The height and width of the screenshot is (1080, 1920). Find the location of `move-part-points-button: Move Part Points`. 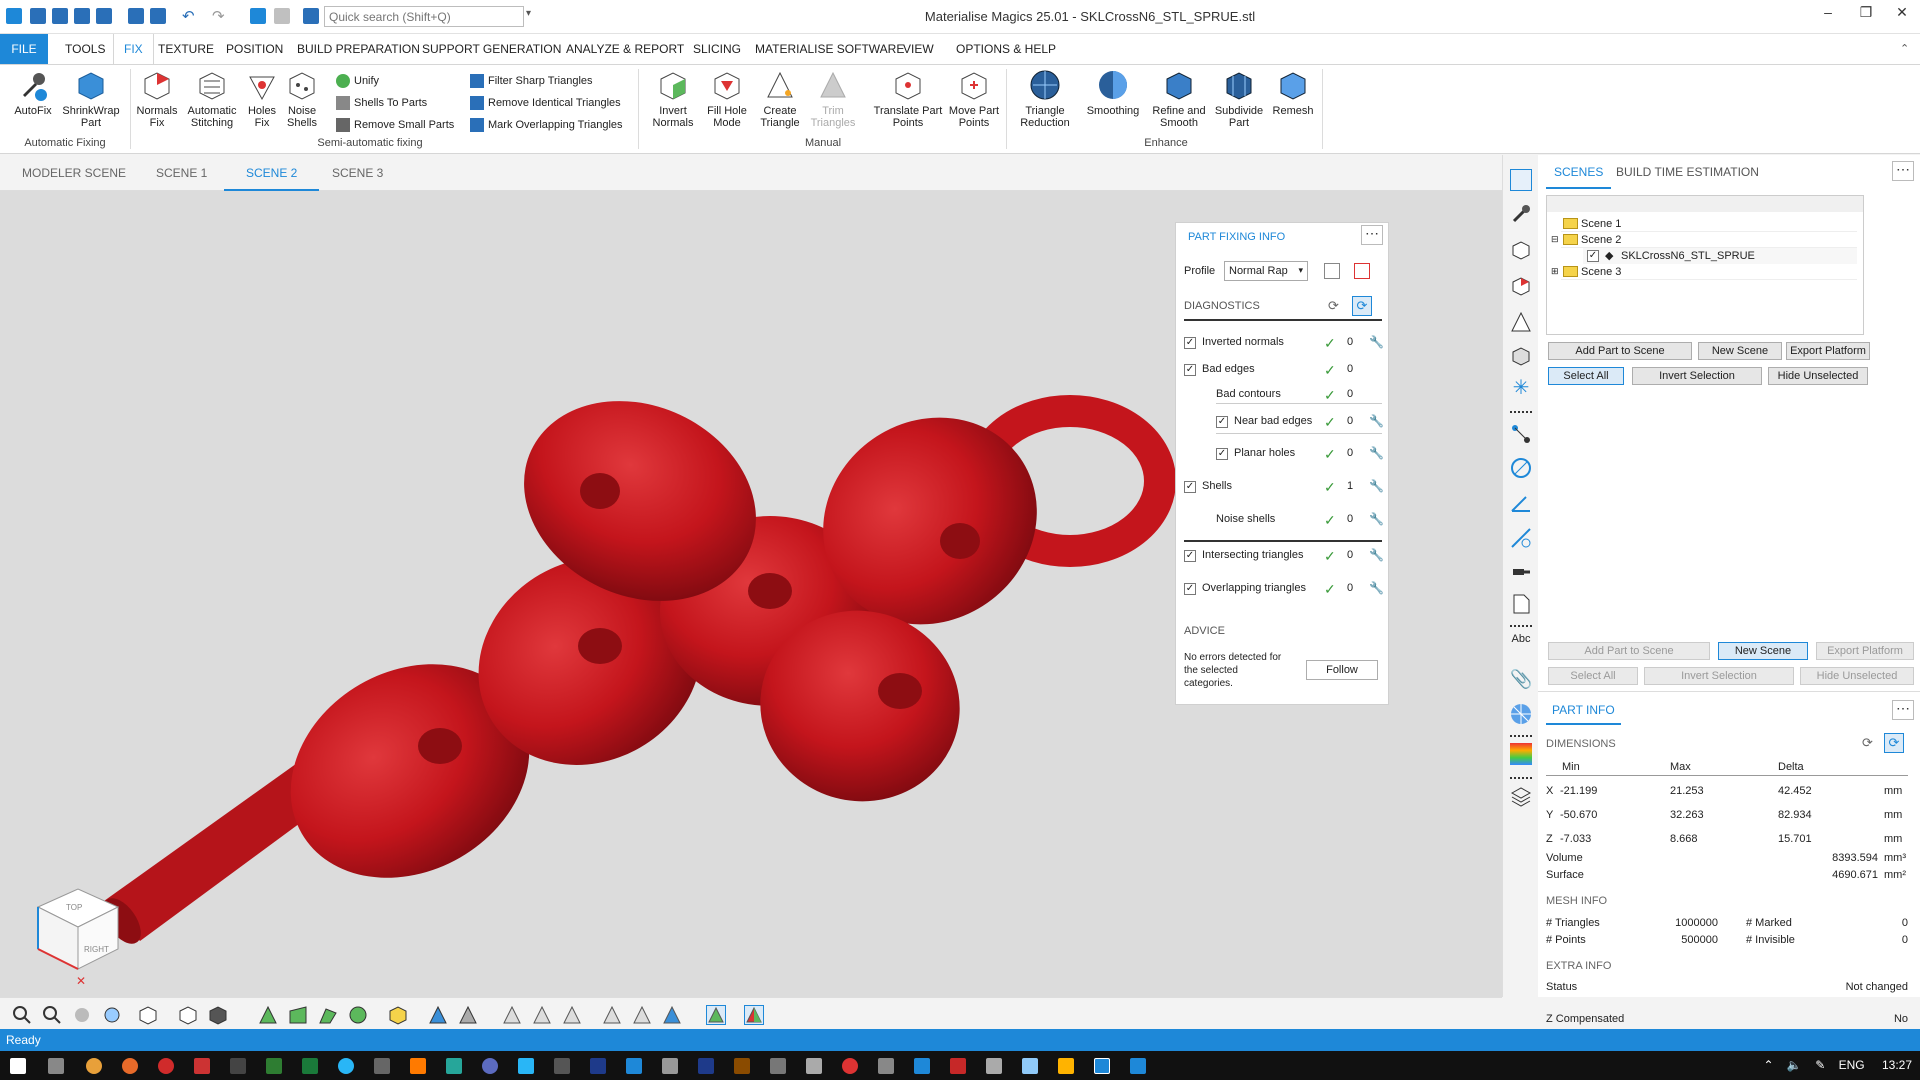

move-part-points-button: Move Part Points is located at coordinates (974, 99).